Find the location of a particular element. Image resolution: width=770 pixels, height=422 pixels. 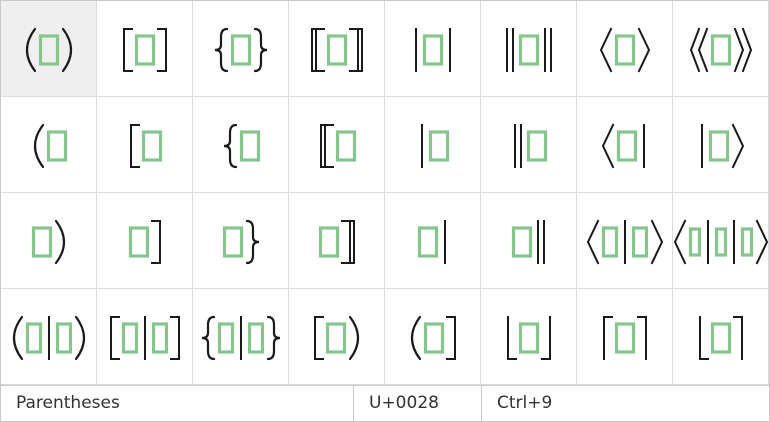

bracket-cell-double-square-brackets is located at coordinates (337, 49).